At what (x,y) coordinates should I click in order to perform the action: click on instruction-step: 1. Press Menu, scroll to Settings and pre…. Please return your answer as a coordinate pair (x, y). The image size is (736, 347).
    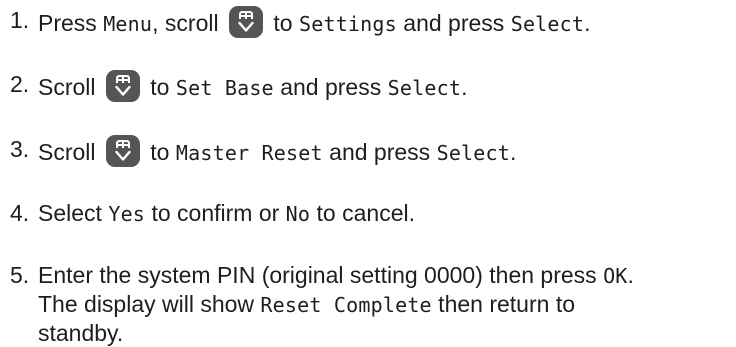
    Looking at the image, I should click on (368, 22).